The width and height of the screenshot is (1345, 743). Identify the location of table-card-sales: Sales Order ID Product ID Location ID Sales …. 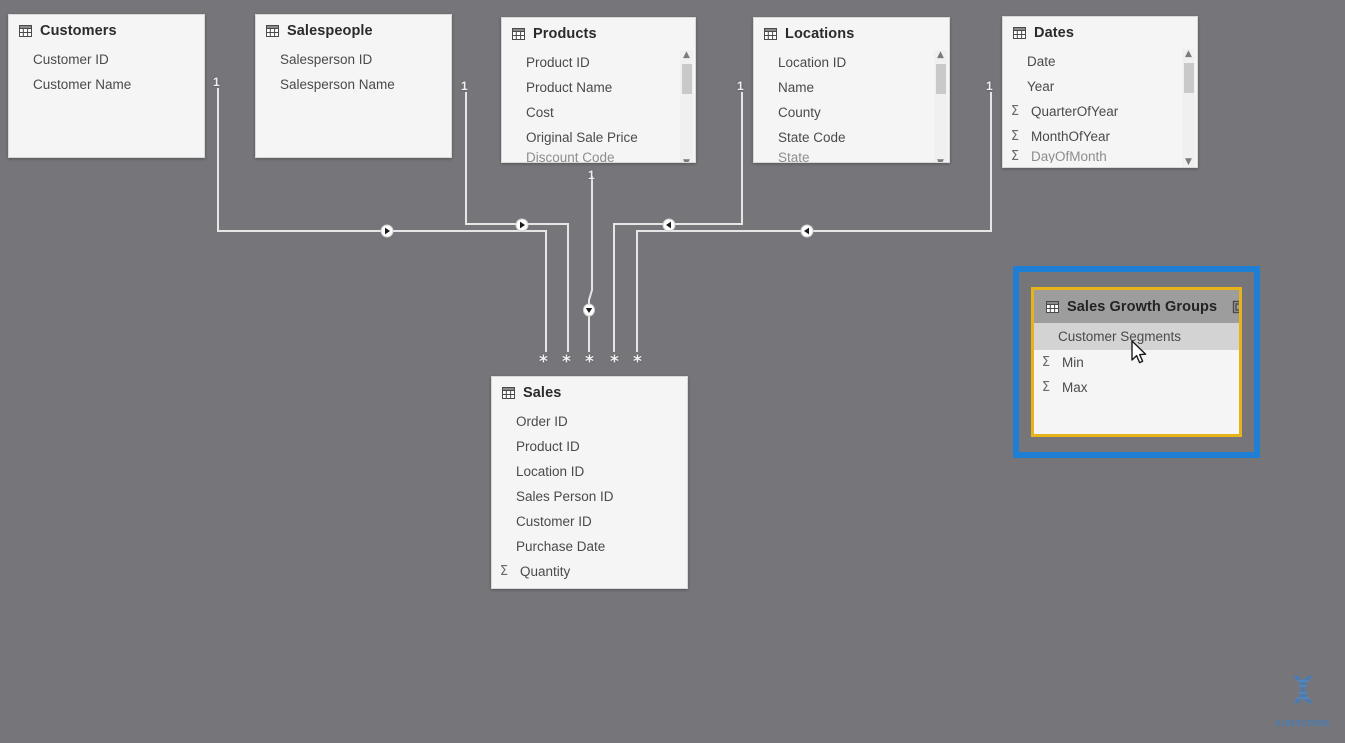
(589, 482).